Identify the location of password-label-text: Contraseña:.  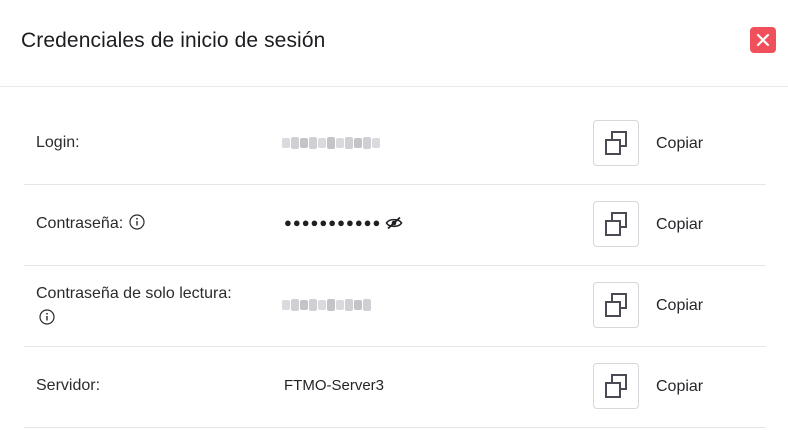
(80, 223).